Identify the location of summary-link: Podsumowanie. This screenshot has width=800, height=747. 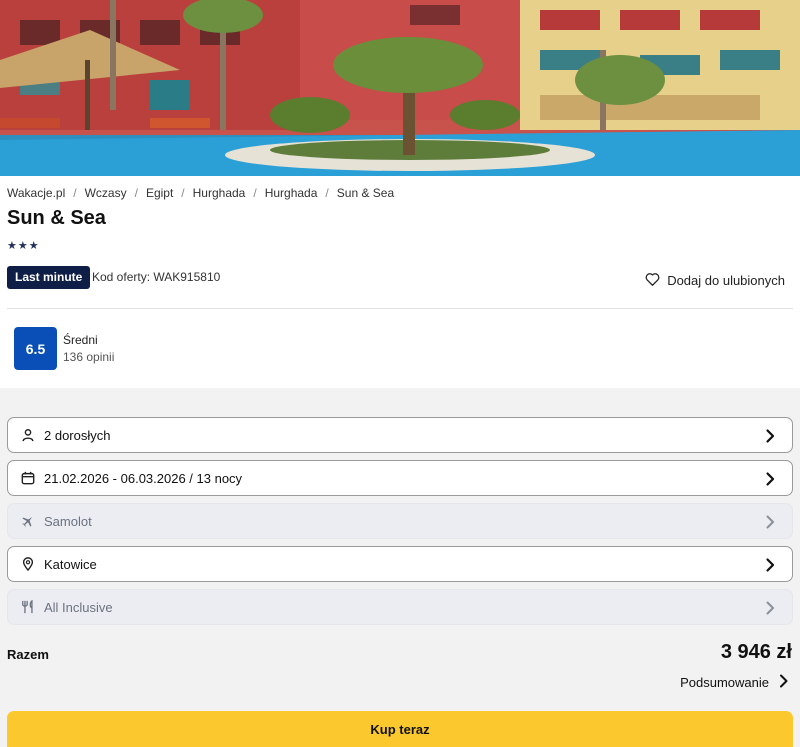
(735, 682).